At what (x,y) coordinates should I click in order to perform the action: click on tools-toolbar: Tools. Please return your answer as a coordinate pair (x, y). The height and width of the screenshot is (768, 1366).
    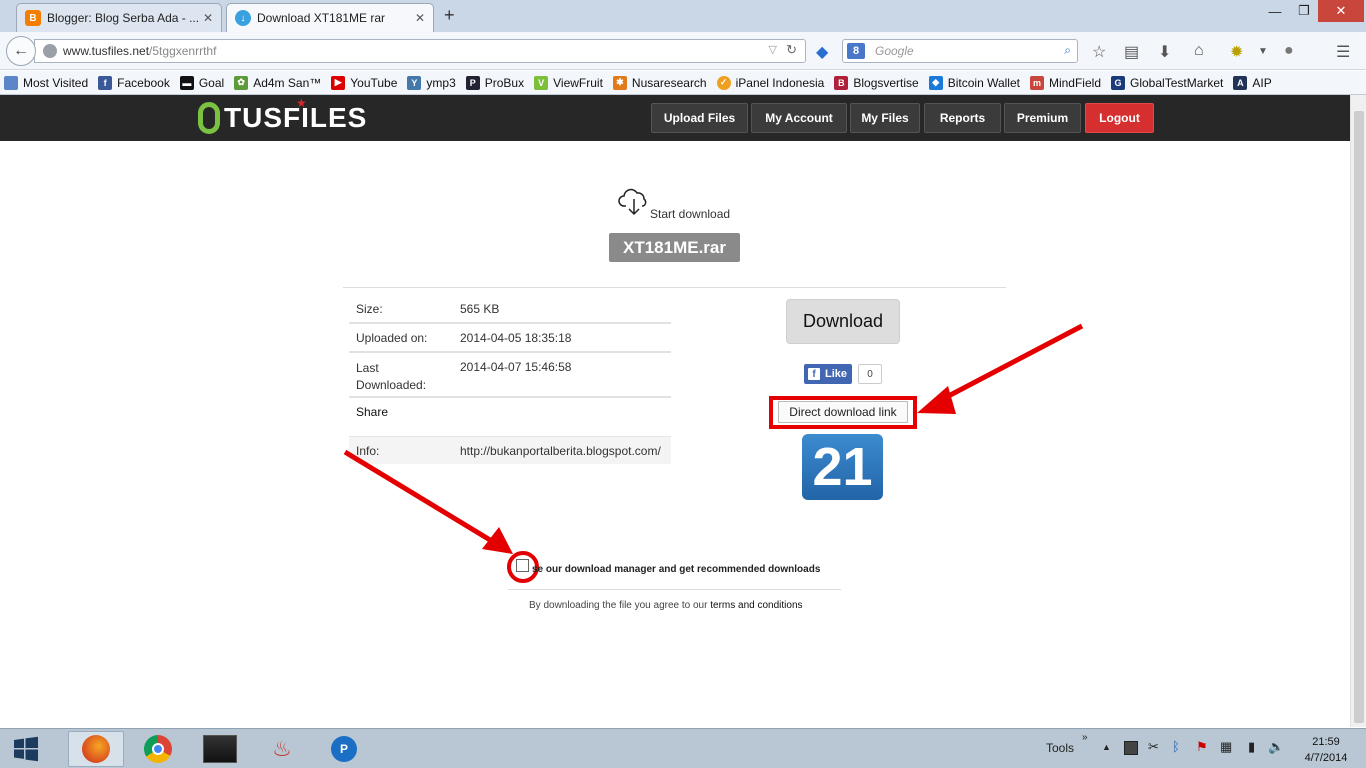
    Looking at the image, I should click on (1060, 748).